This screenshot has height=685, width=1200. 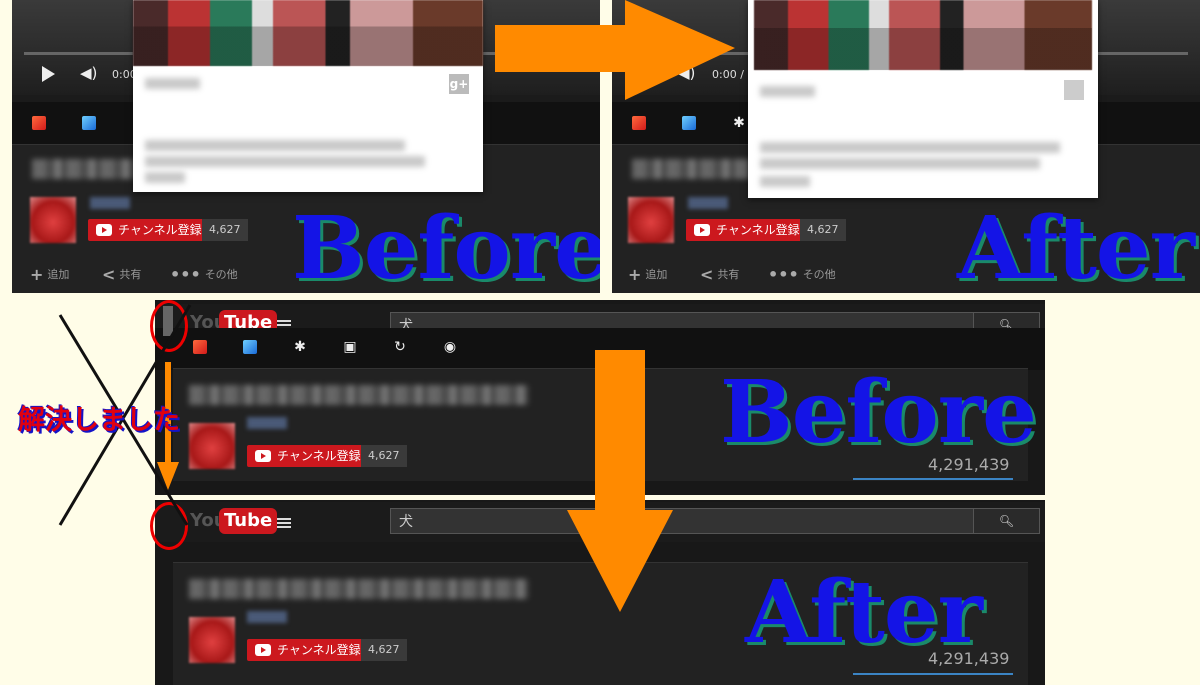 What do you see at coordinates (620, 481) in the screenshot?
I see `down-arrow-large` at bounding box center [620, 481].